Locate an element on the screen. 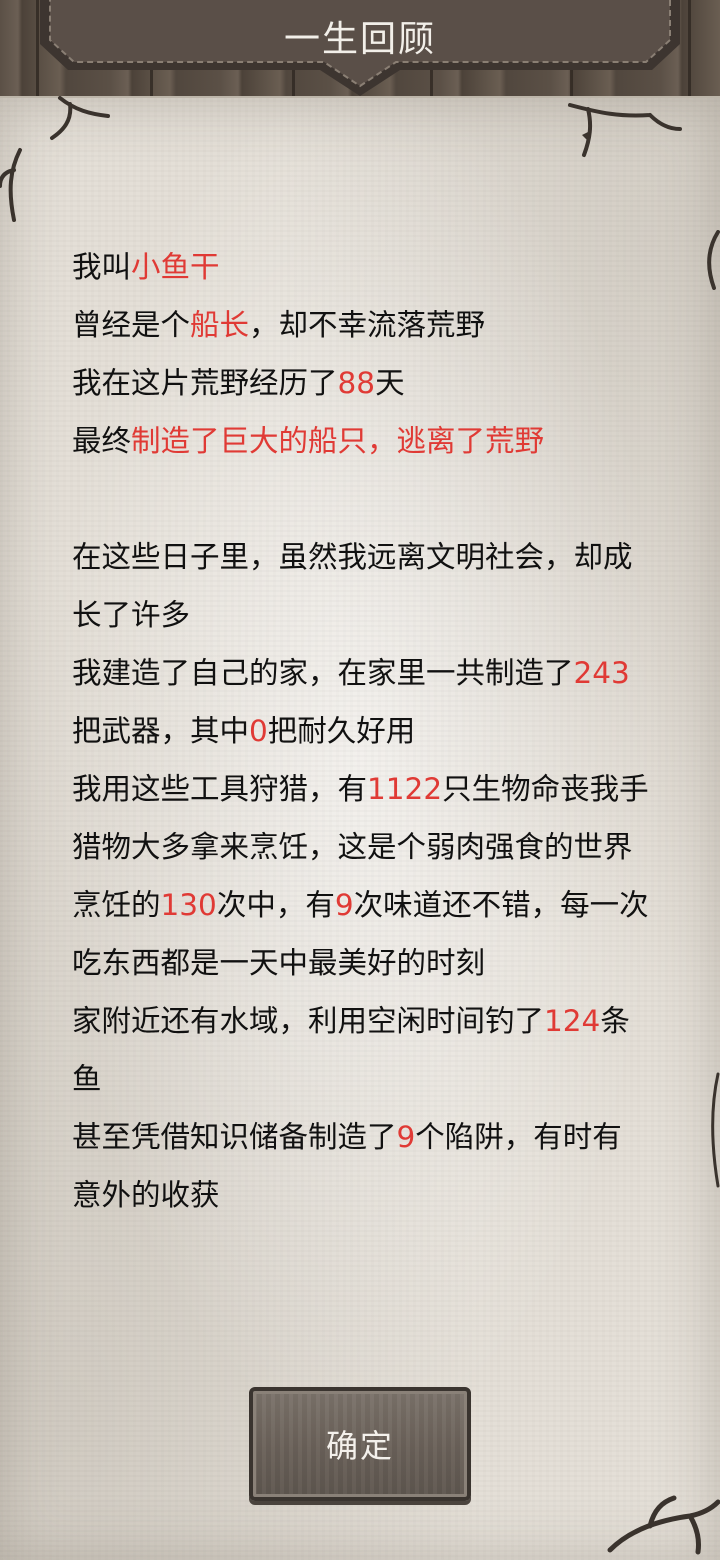 The width and height of the screenshot is (720, 1560). story-text: 天 is located at coordinates (390, 383).